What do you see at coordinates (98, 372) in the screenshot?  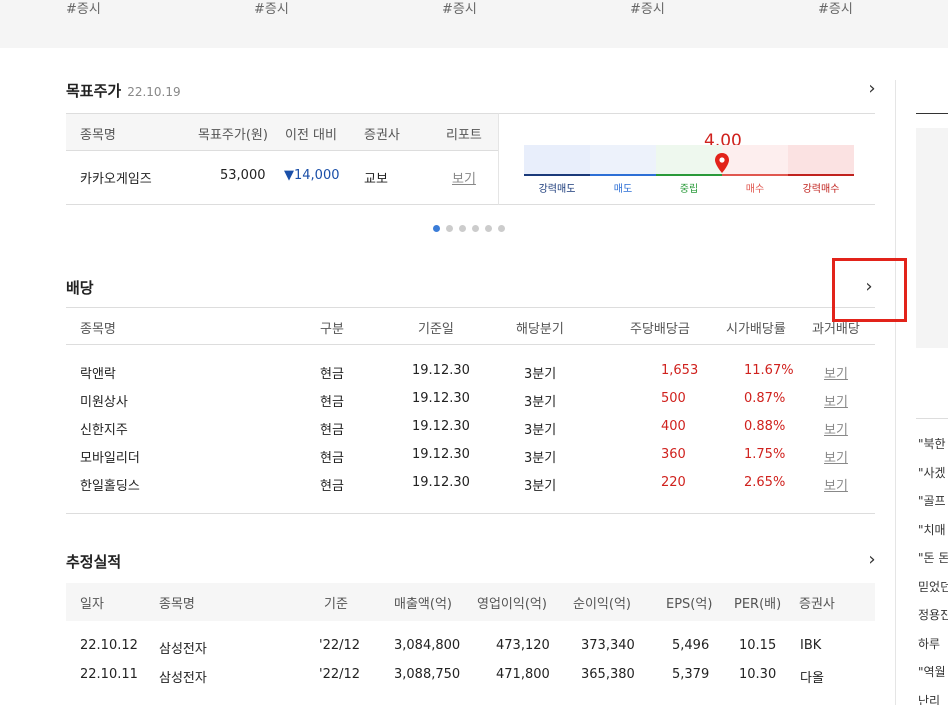 I see `dividend-name: 락앤락` at bounding box center [98, 372].